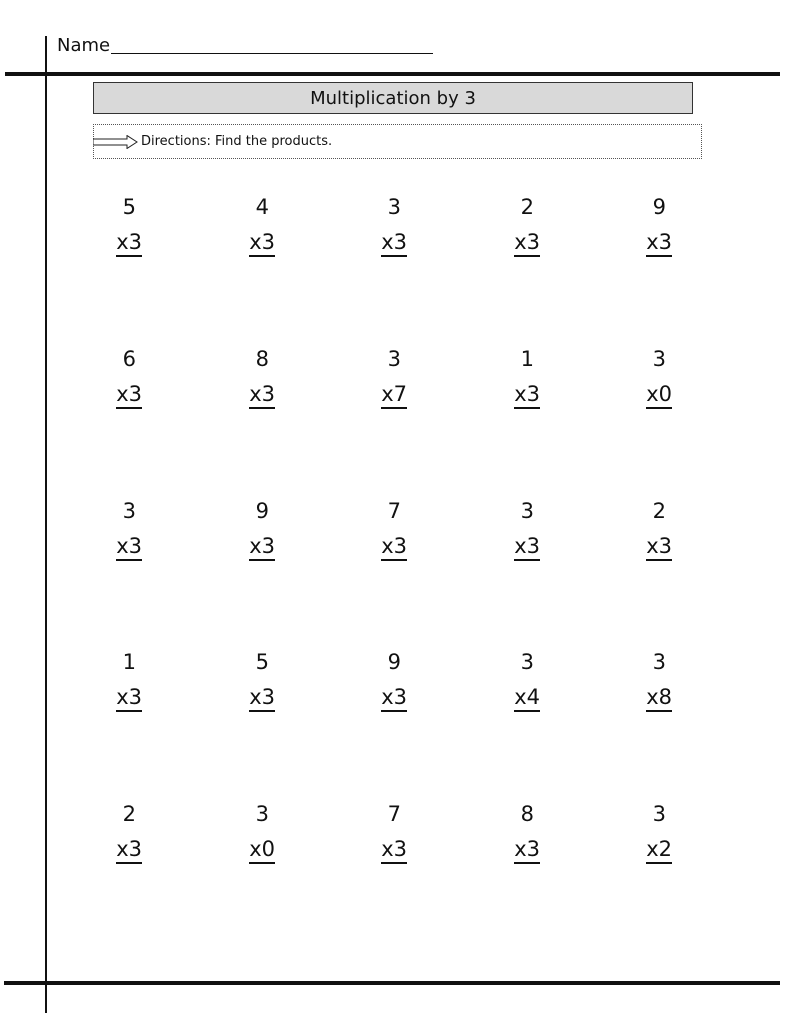 The height and width of the screenshot is (1024, 791). Describe the element at coordinates (129, 359) in the screenshot. I see `multiplicand: 6` at that location.